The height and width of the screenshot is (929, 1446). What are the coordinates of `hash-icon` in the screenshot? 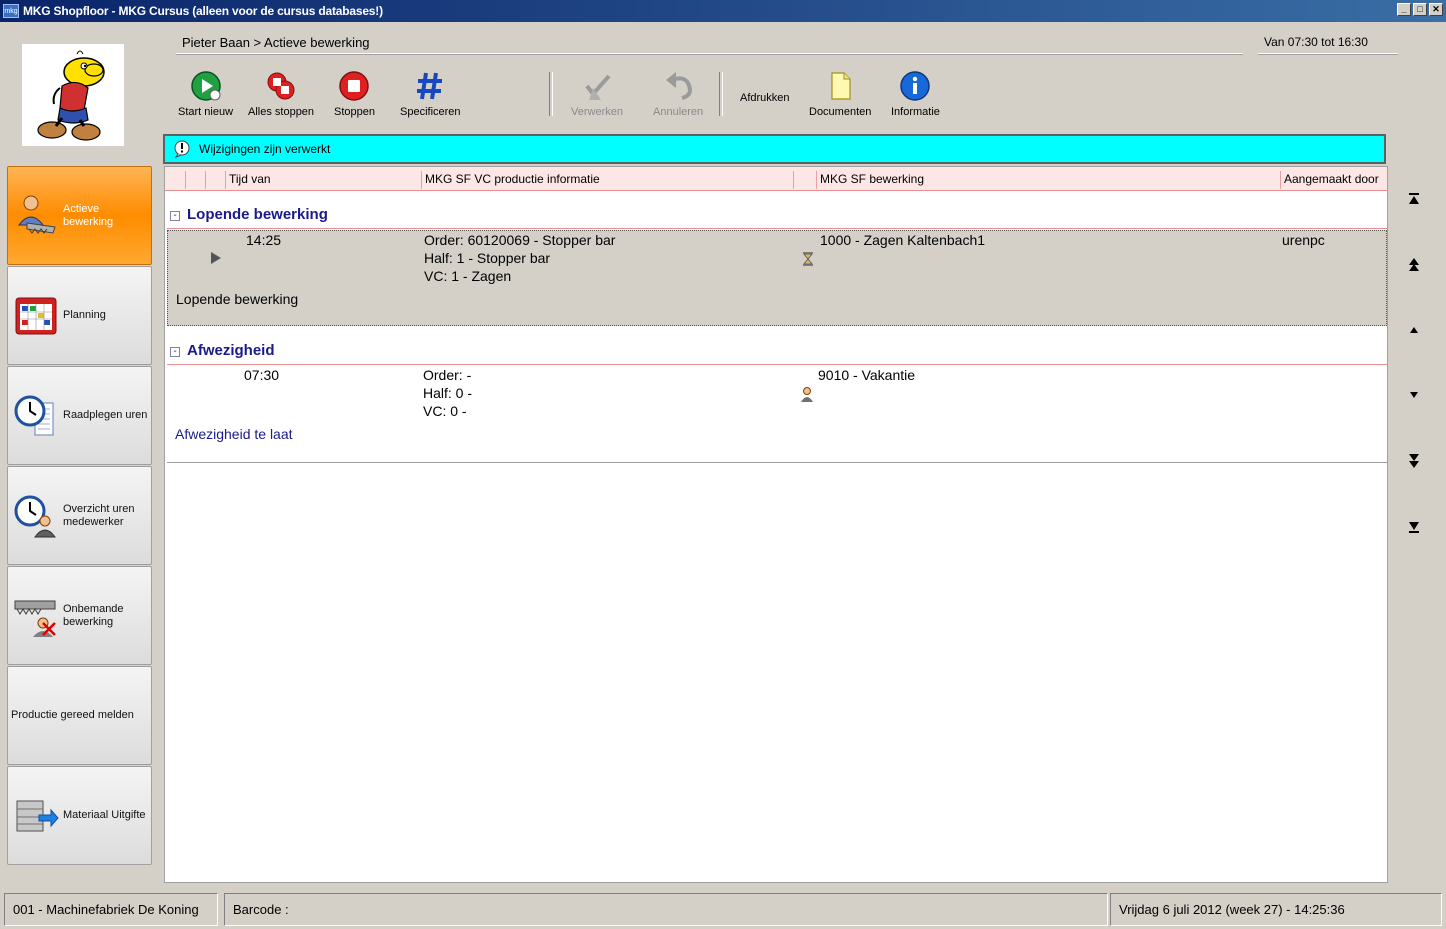 It's located at (430, 86).